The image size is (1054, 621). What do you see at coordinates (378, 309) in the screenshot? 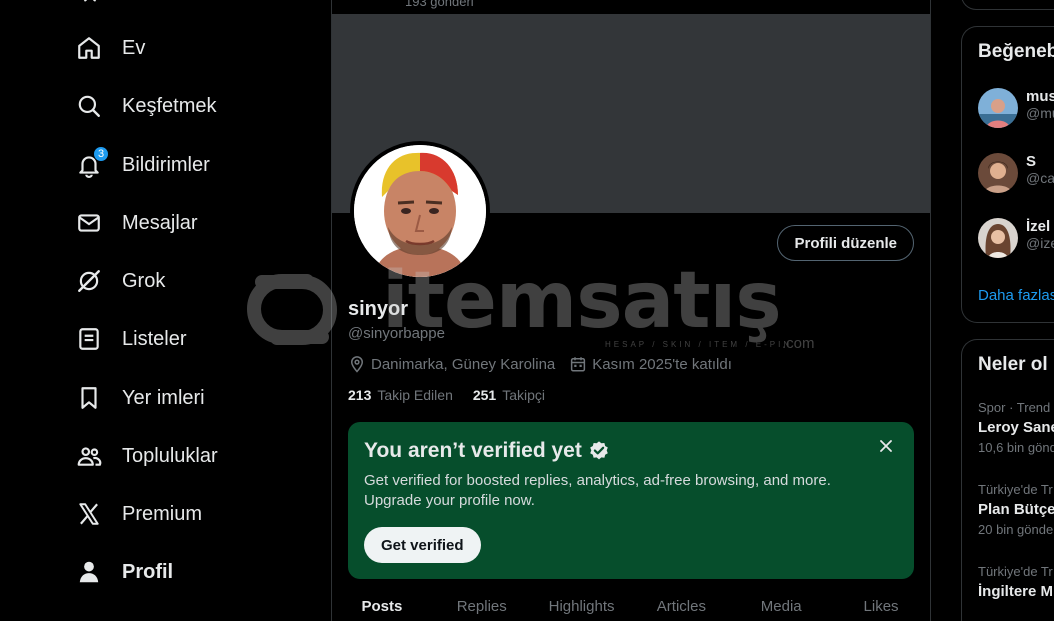
I see `profile-name: sinyor` at bounding box center [378, 309].